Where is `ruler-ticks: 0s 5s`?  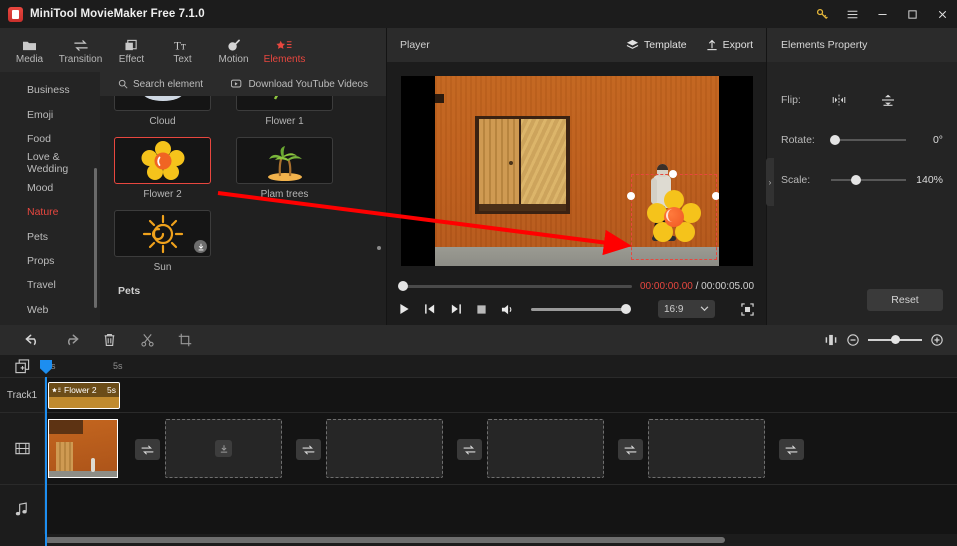 ruler-ticks: 0s 5s is located at coordinates (501, 366).